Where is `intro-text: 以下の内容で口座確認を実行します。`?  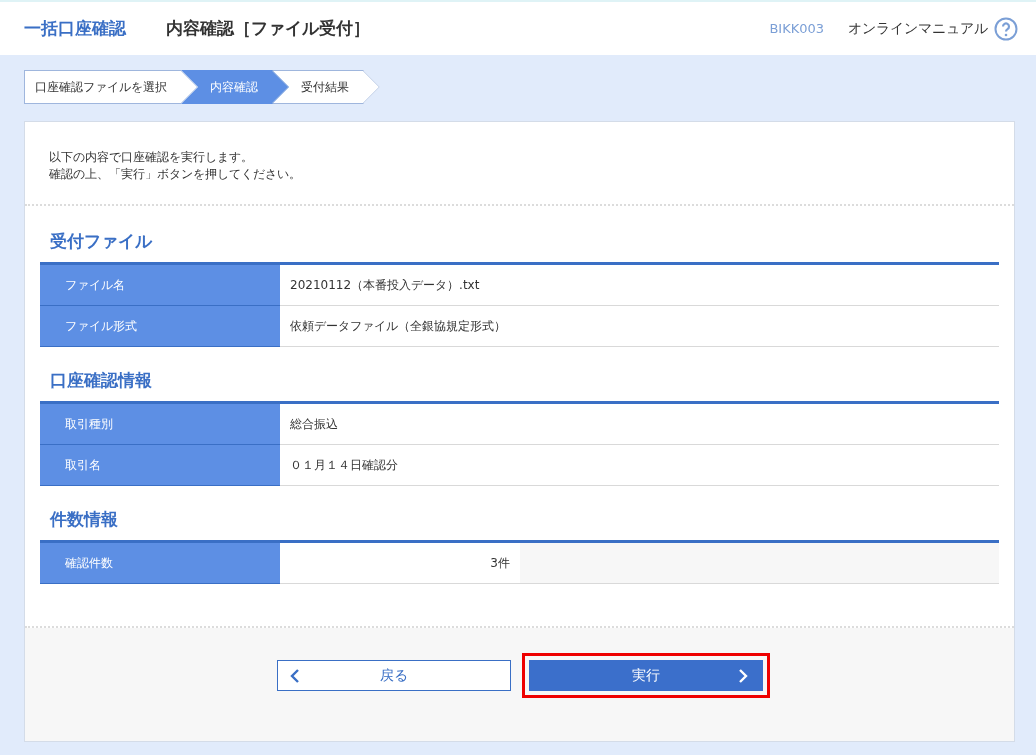
intro-text: 以下の内容で口座確認を実行します。 is located at coordinates (151, 157).